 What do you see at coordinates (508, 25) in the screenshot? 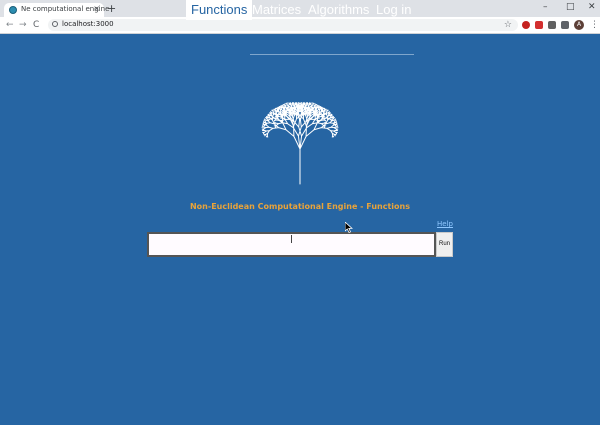
I see `bookmark-star-icon: ☆` at bounding box center [508, 25].